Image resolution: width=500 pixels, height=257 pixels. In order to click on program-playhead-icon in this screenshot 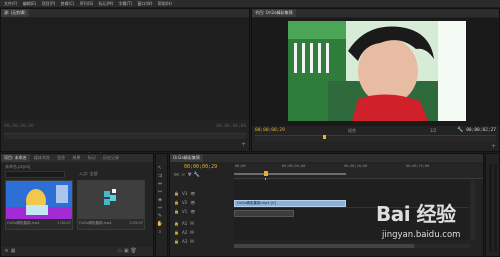, I will do `click(324, 137)`.